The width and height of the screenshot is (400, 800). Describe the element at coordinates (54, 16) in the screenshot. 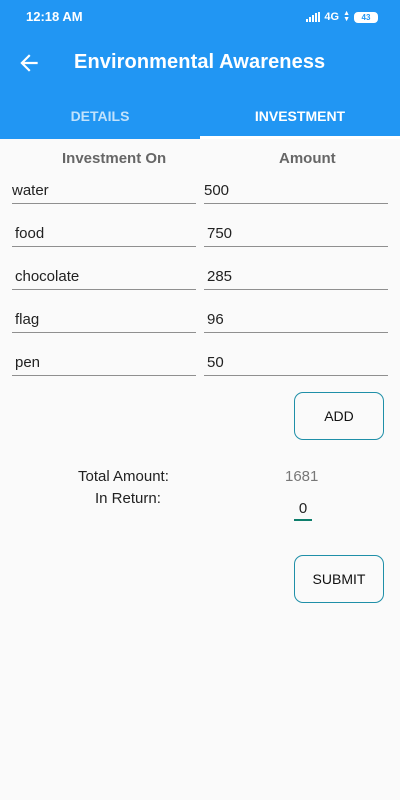

I see `status-time: 12:18 AM` at that location.